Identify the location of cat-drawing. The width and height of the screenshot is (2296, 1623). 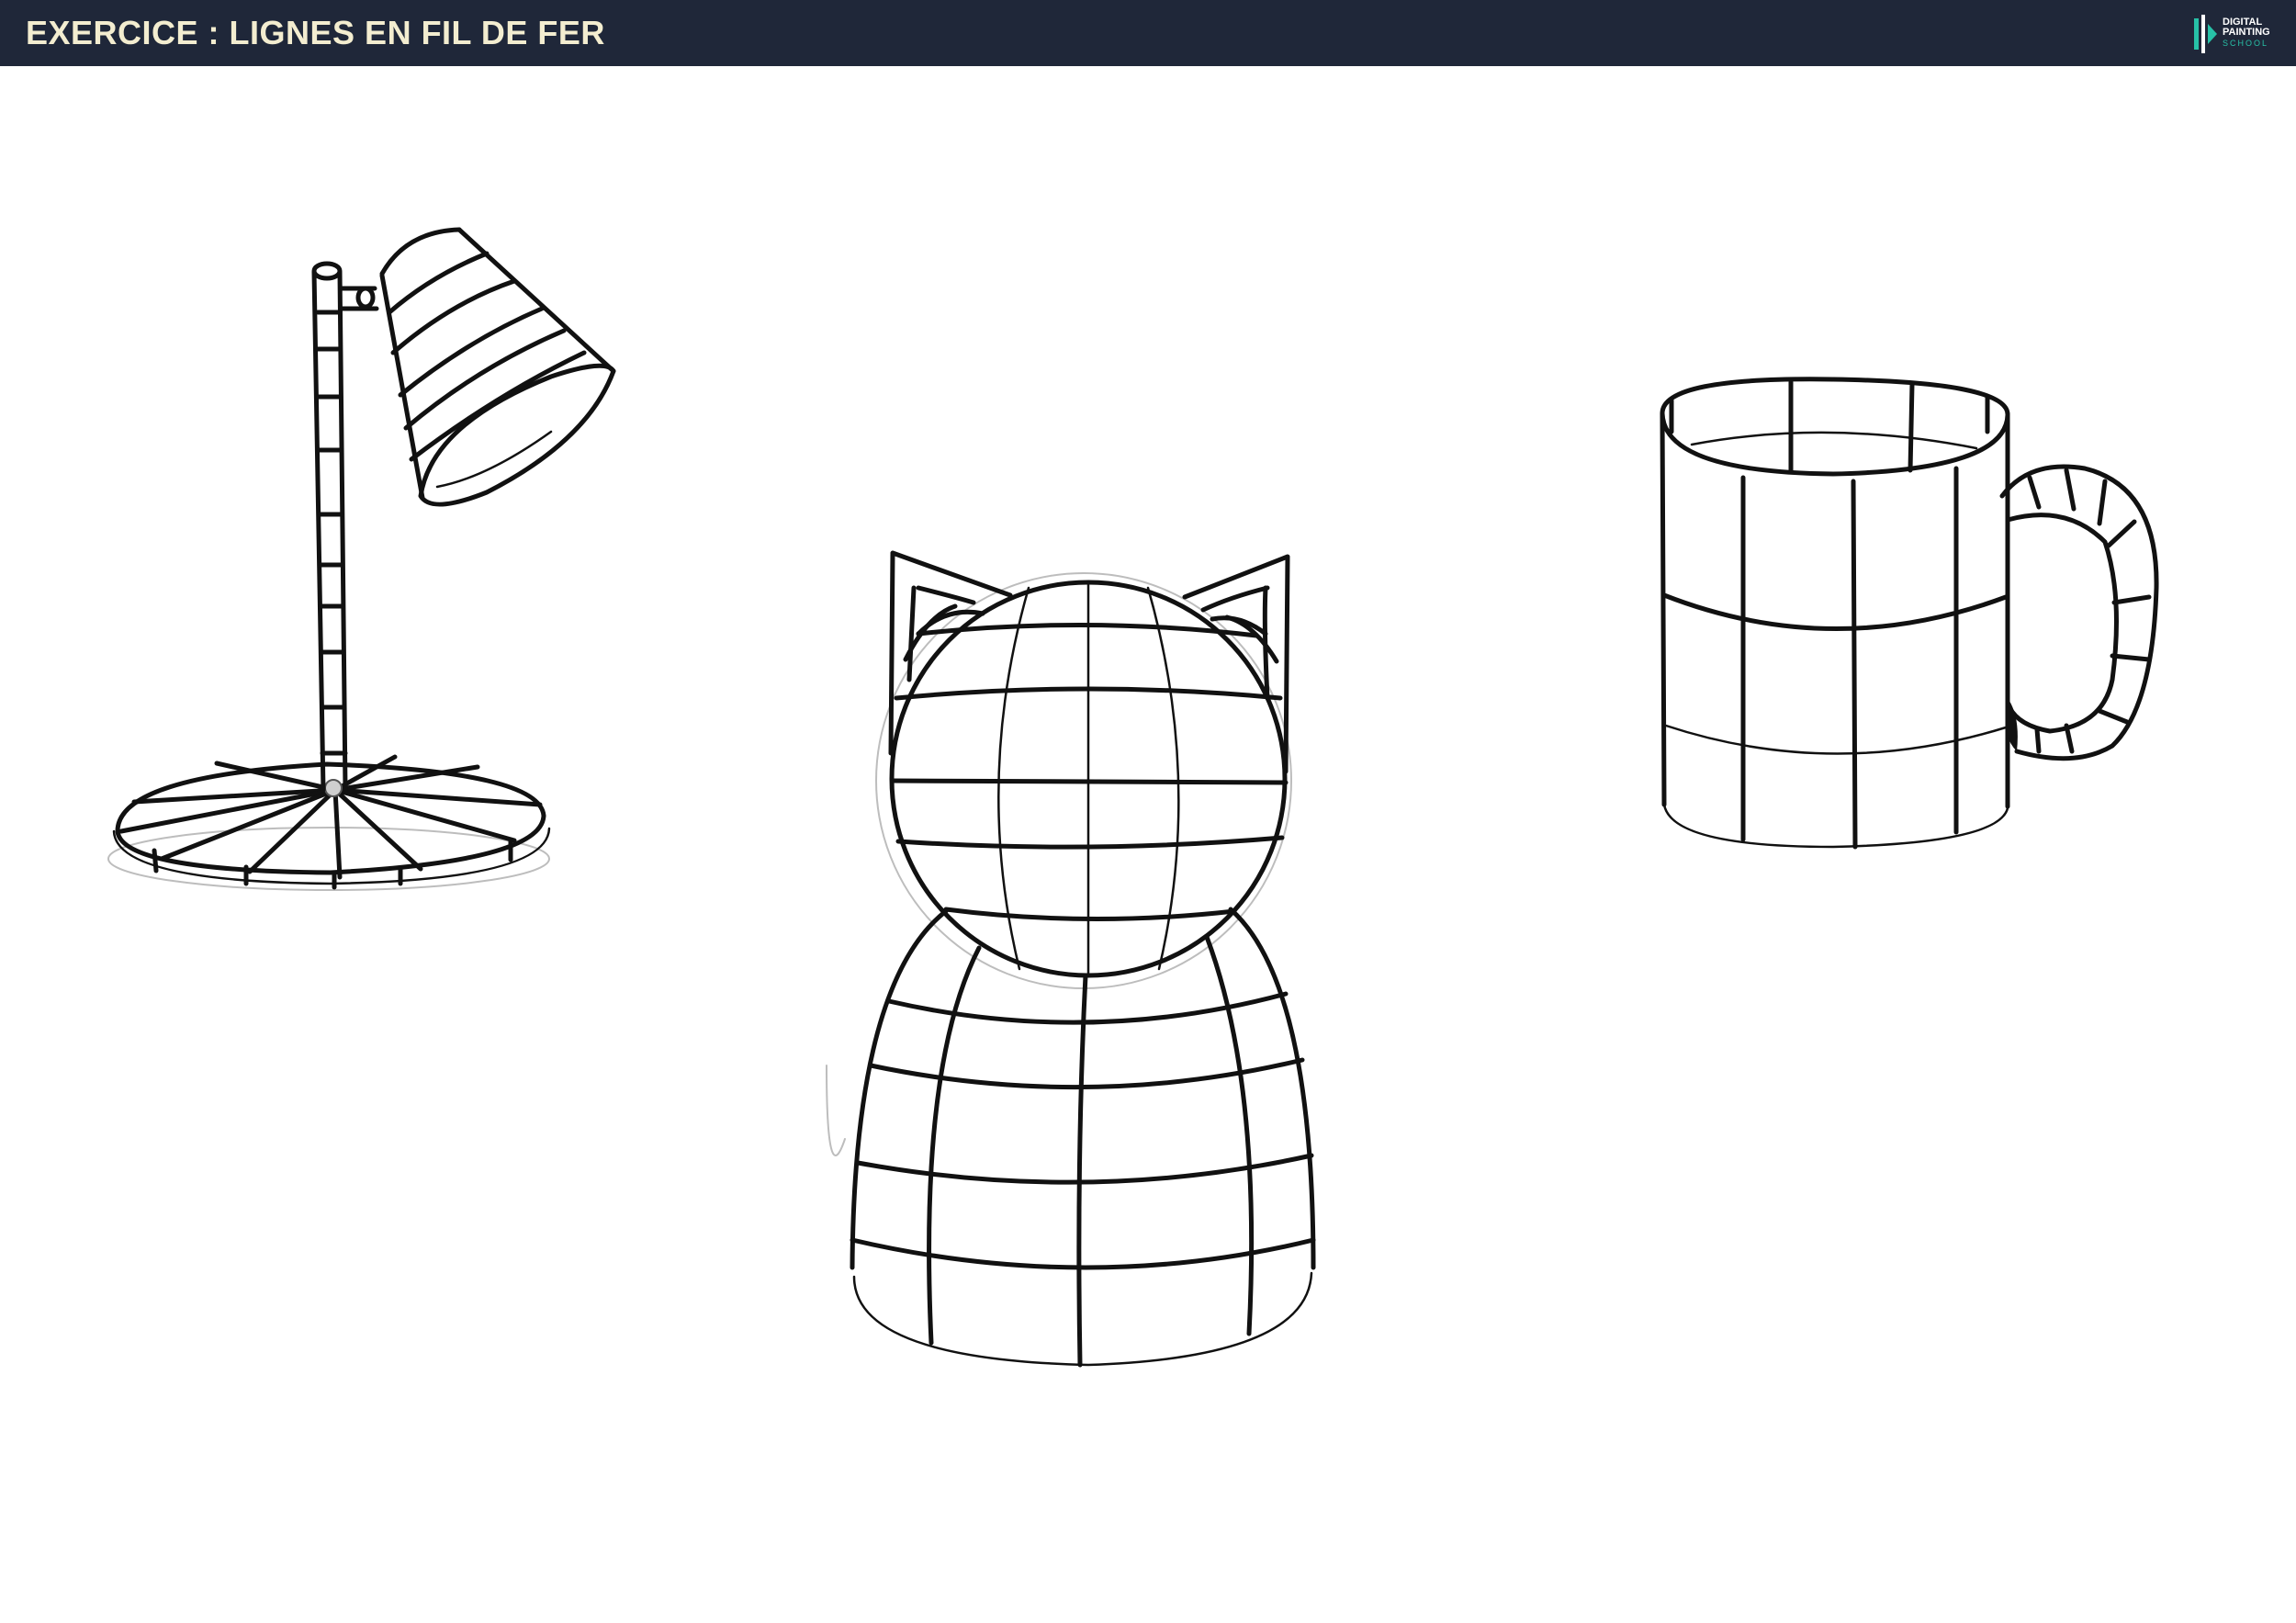
(1071, 959).